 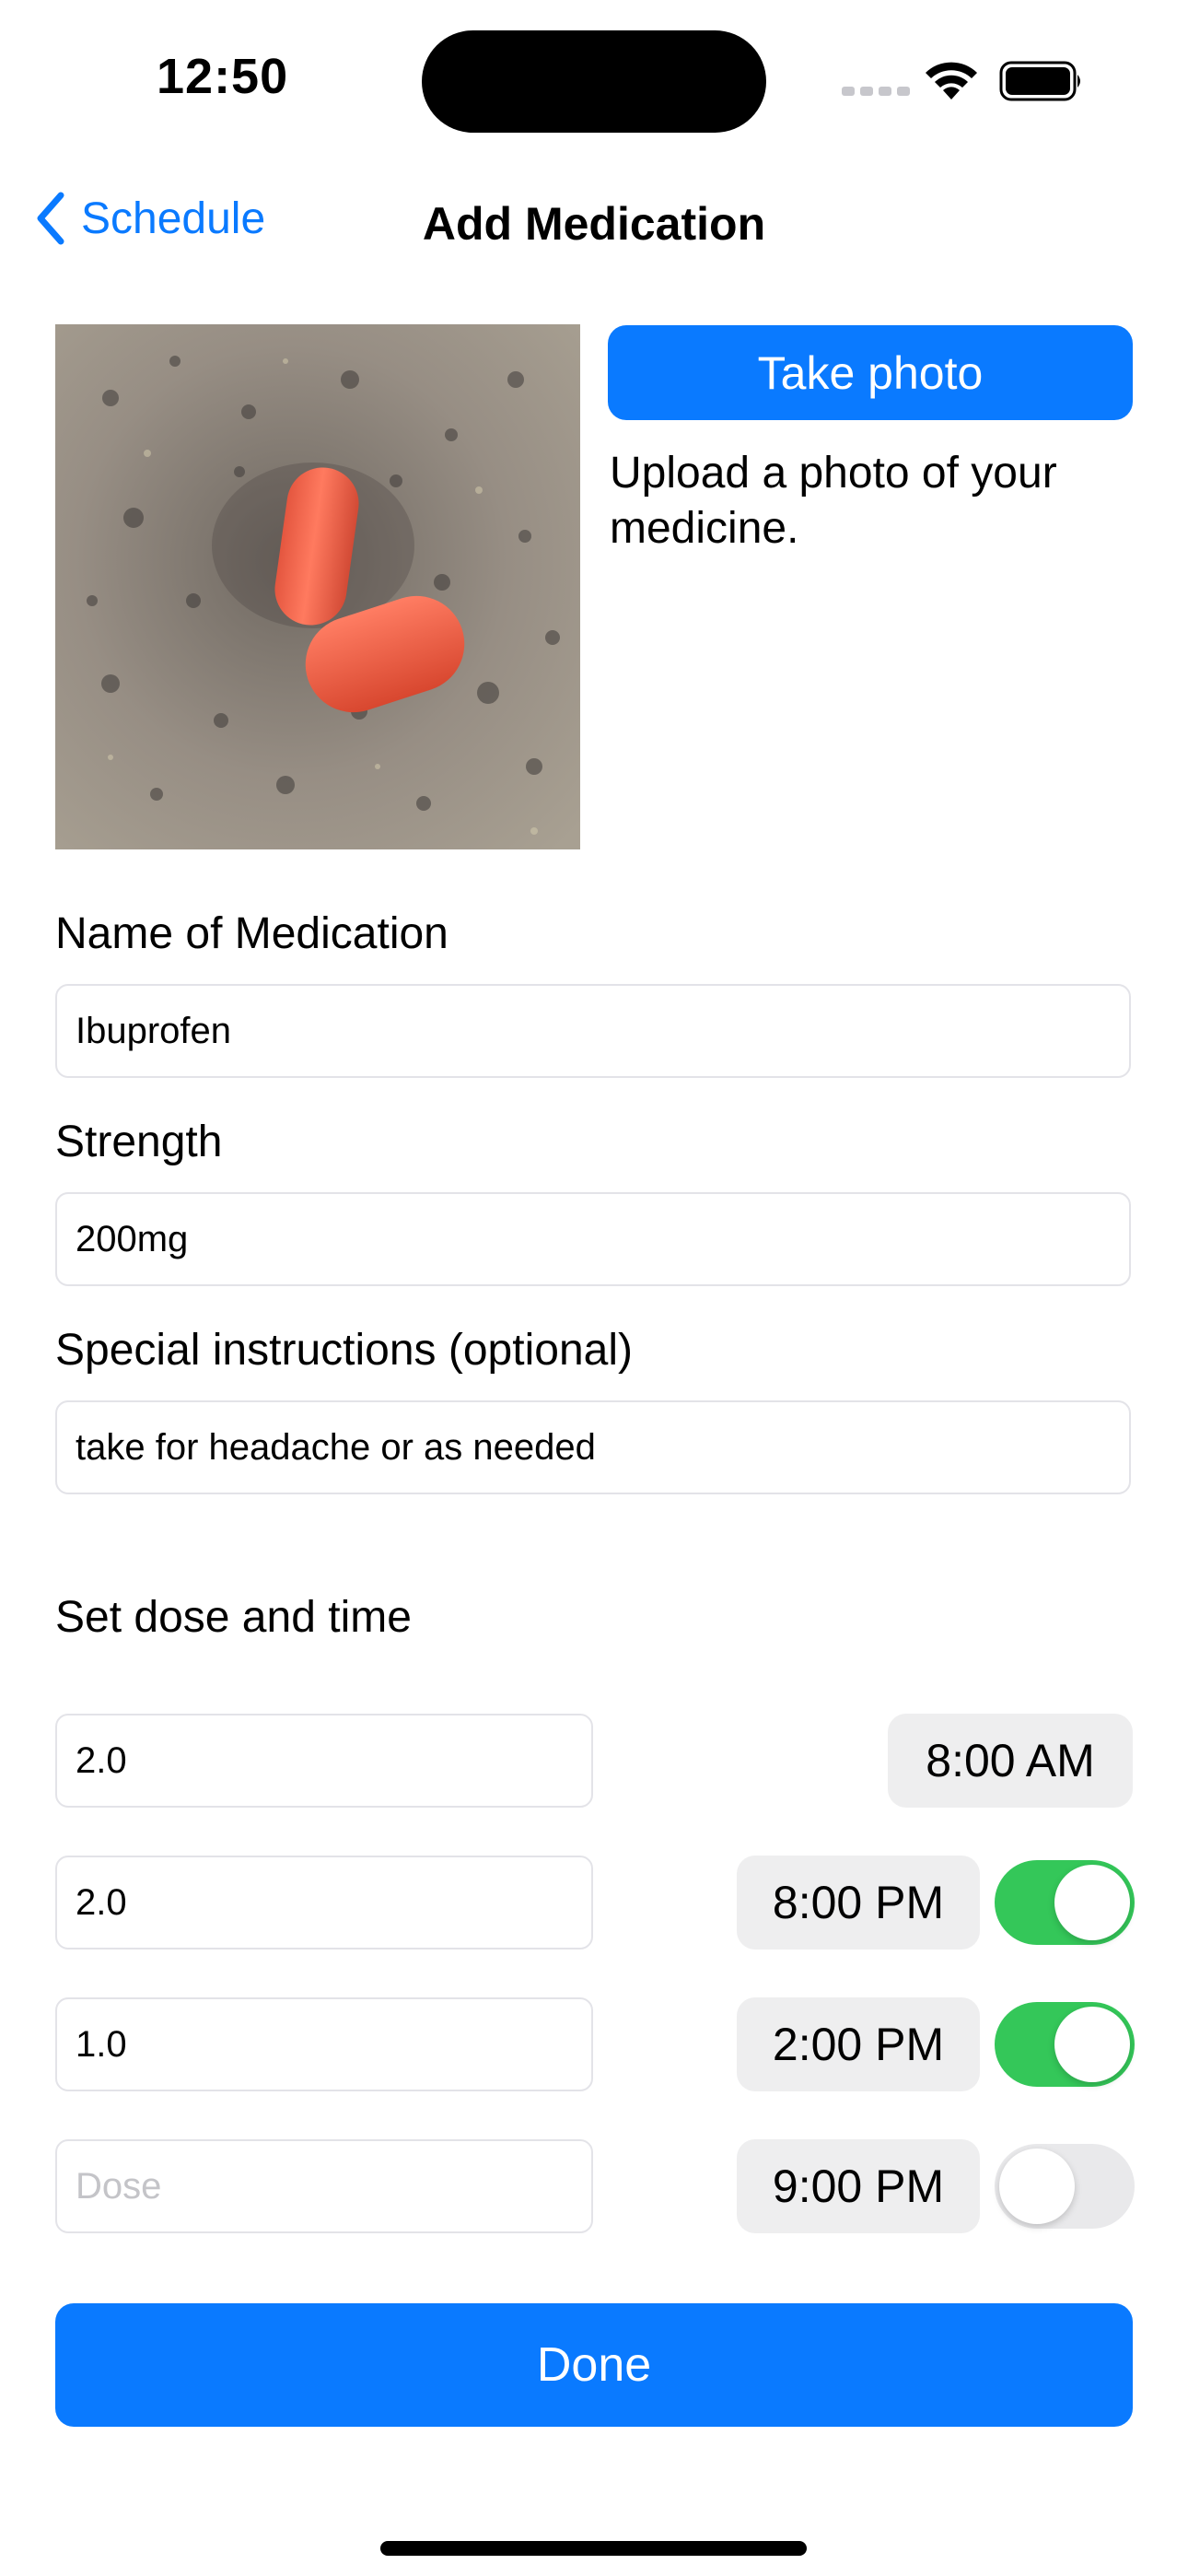 I want to click on strength-value: 200mg, so click(x=132, y=1238).